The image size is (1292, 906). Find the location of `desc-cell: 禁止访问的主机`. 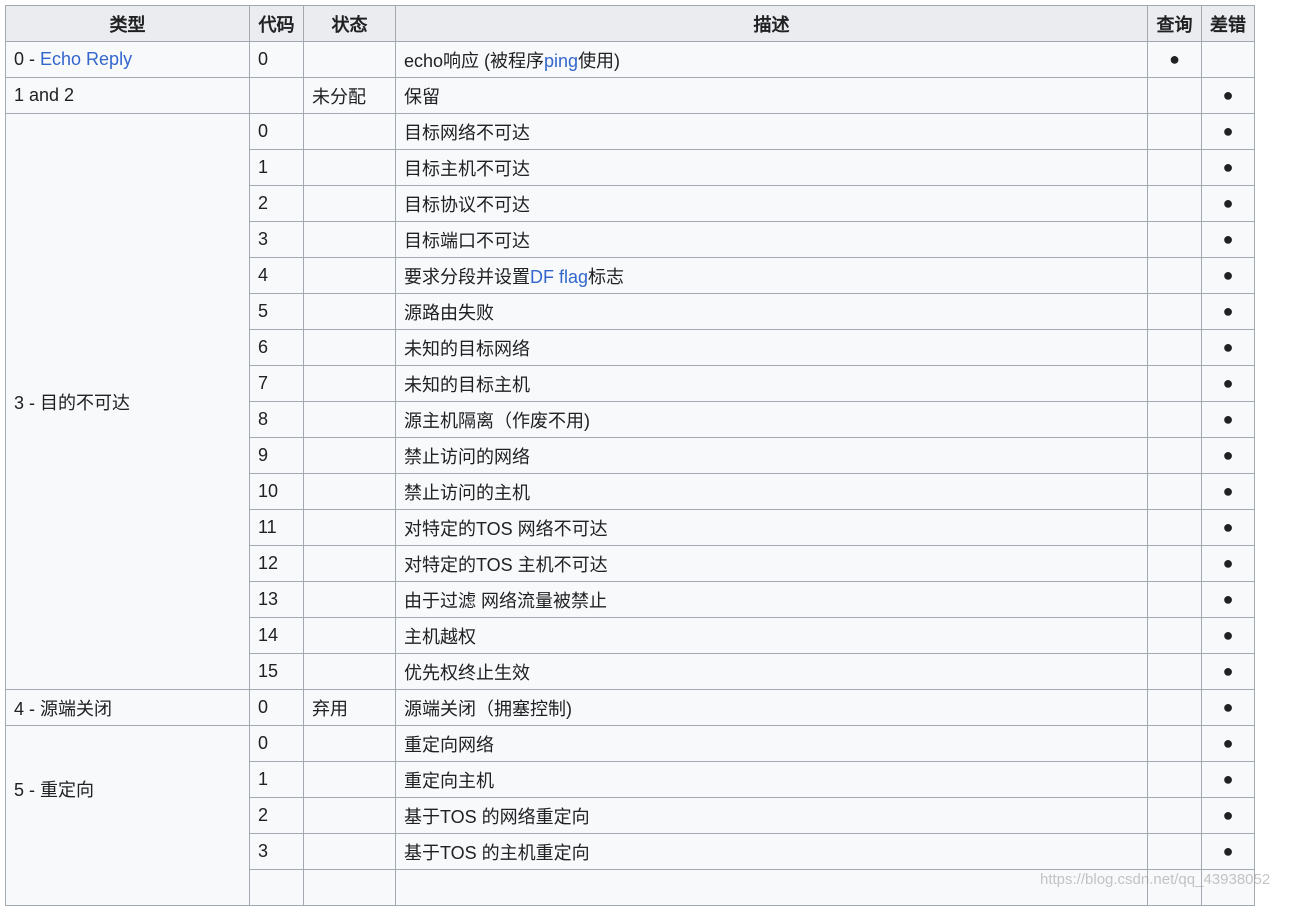

desc-cell: 禁止访问的主机 is located at coordinates (771, 491).